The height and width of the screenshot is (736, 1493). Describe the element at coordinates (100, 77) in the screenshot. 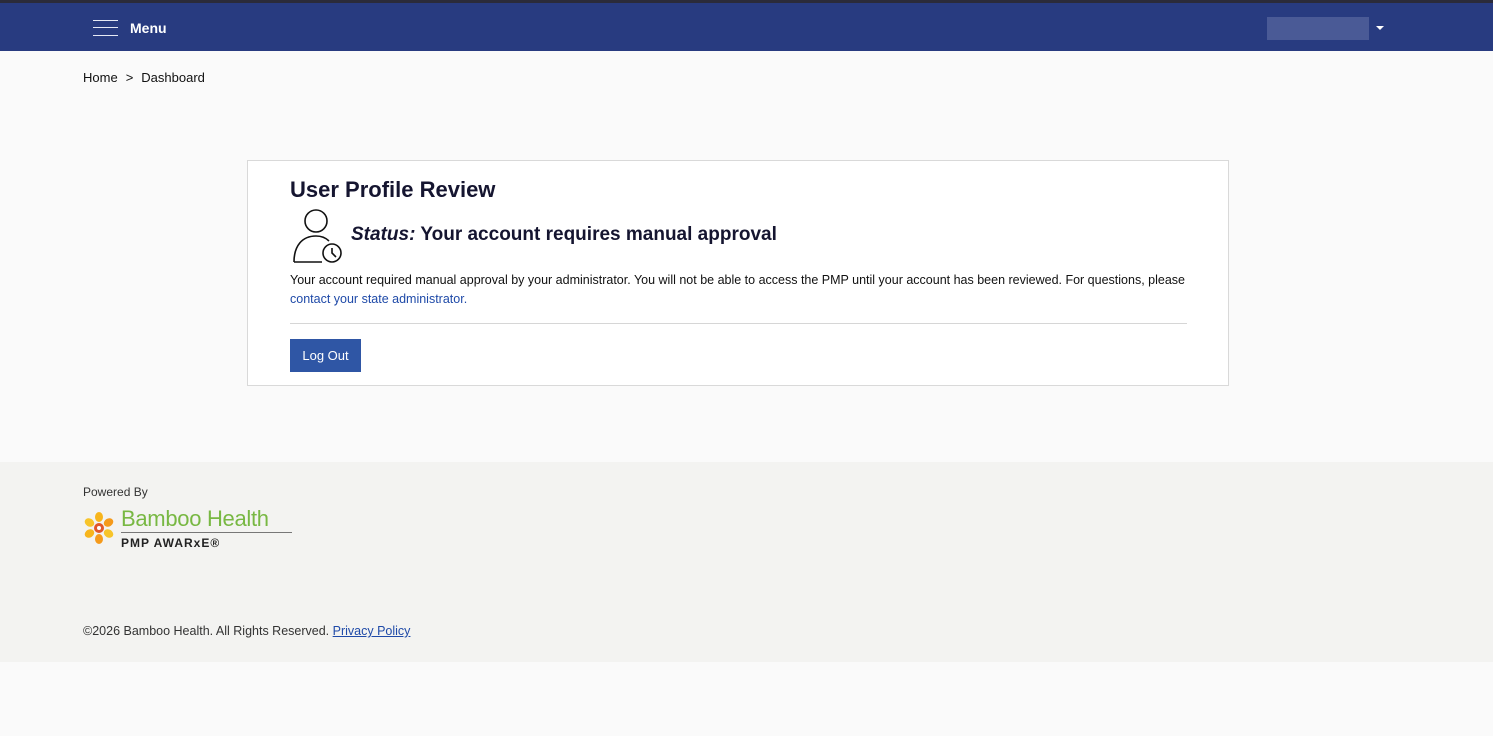

I see `breadcrumb-home-link: Home` at that location.